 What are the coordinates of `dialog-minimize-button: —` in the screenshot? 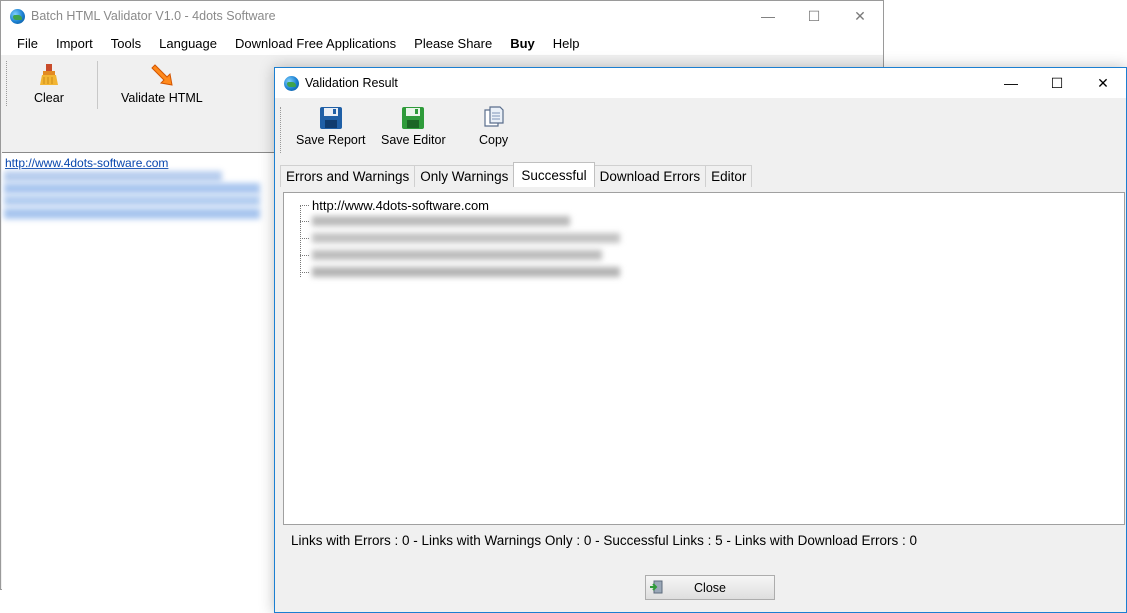 It's located at (1011, 83).